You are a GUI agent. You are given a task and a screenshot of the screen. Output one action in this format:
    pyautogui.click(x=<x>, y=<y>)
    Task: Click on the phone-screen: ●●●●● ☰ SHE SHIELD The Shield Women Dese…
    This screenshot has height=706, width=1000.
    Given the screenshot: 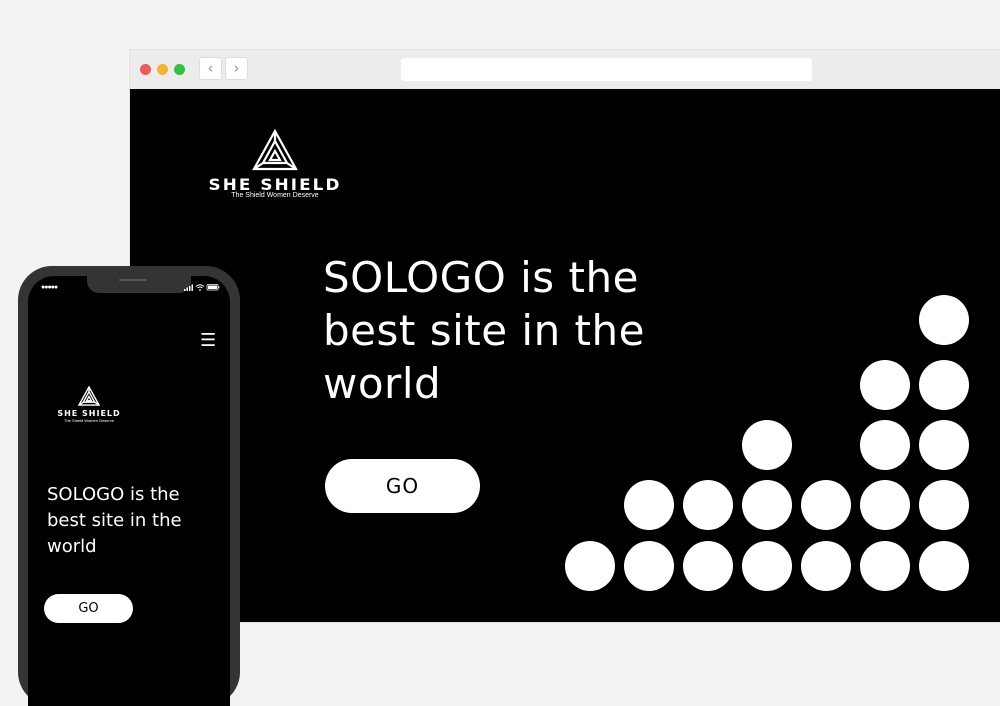 What is the action you would take?
    pyautogui.click(x=129, y=491)
    